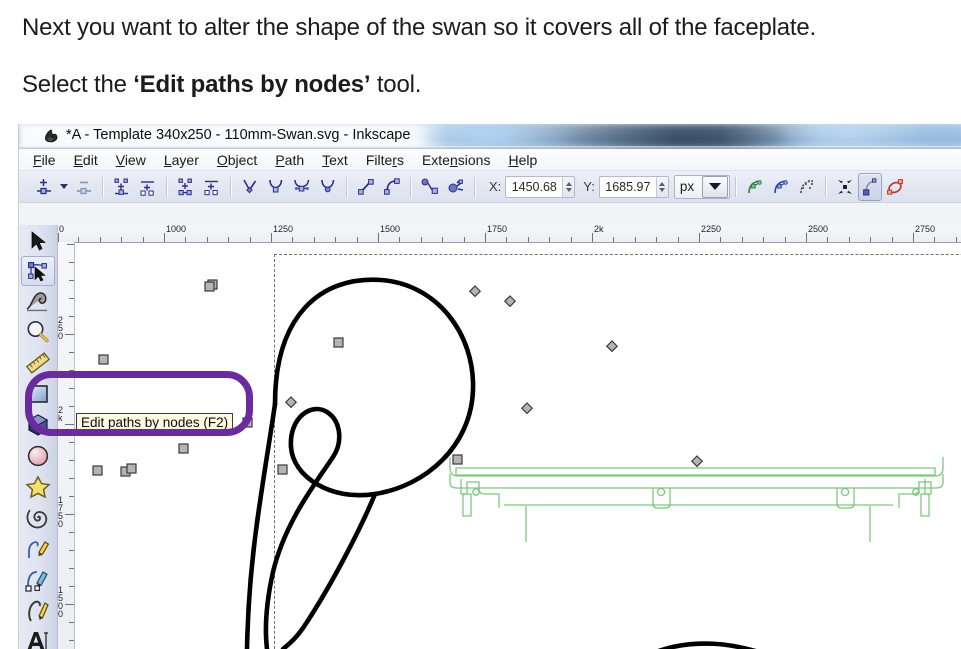 Image resolution: width=961 pixels, height=649 pixels. Describe the element at coordinates (186, 187) in the screenshot. I see `join-with-segment-button` at that location.